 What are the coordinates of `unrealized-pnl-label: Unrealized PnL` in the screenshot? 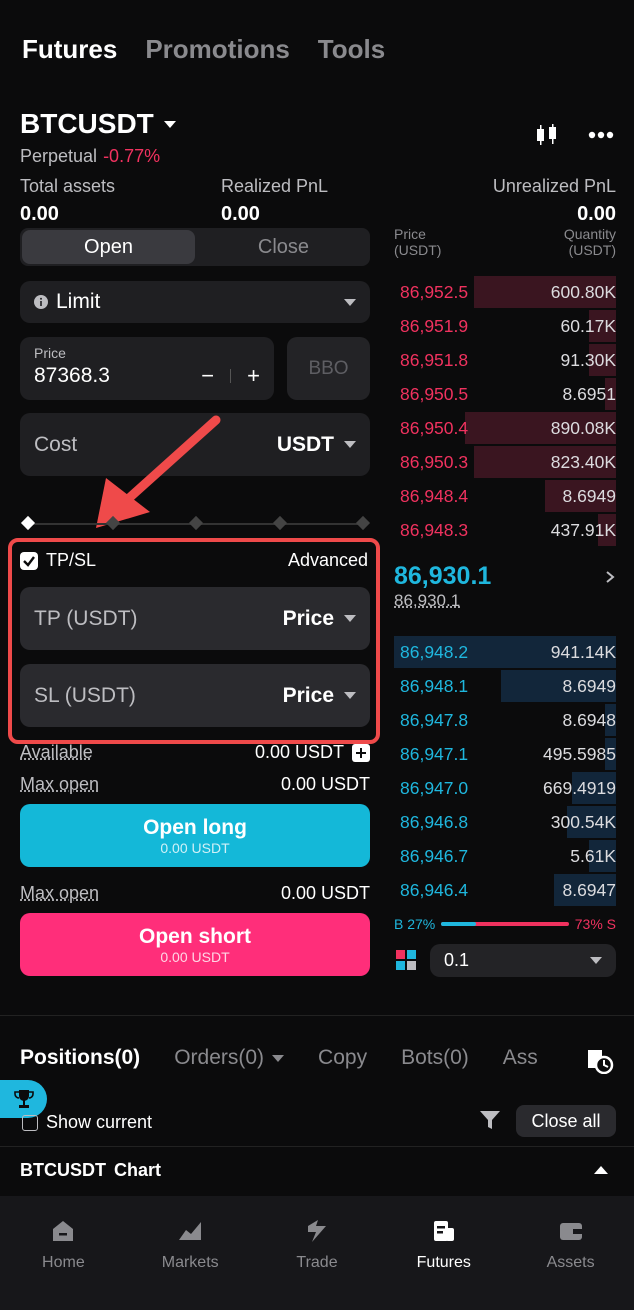 It's located at (554, 186).